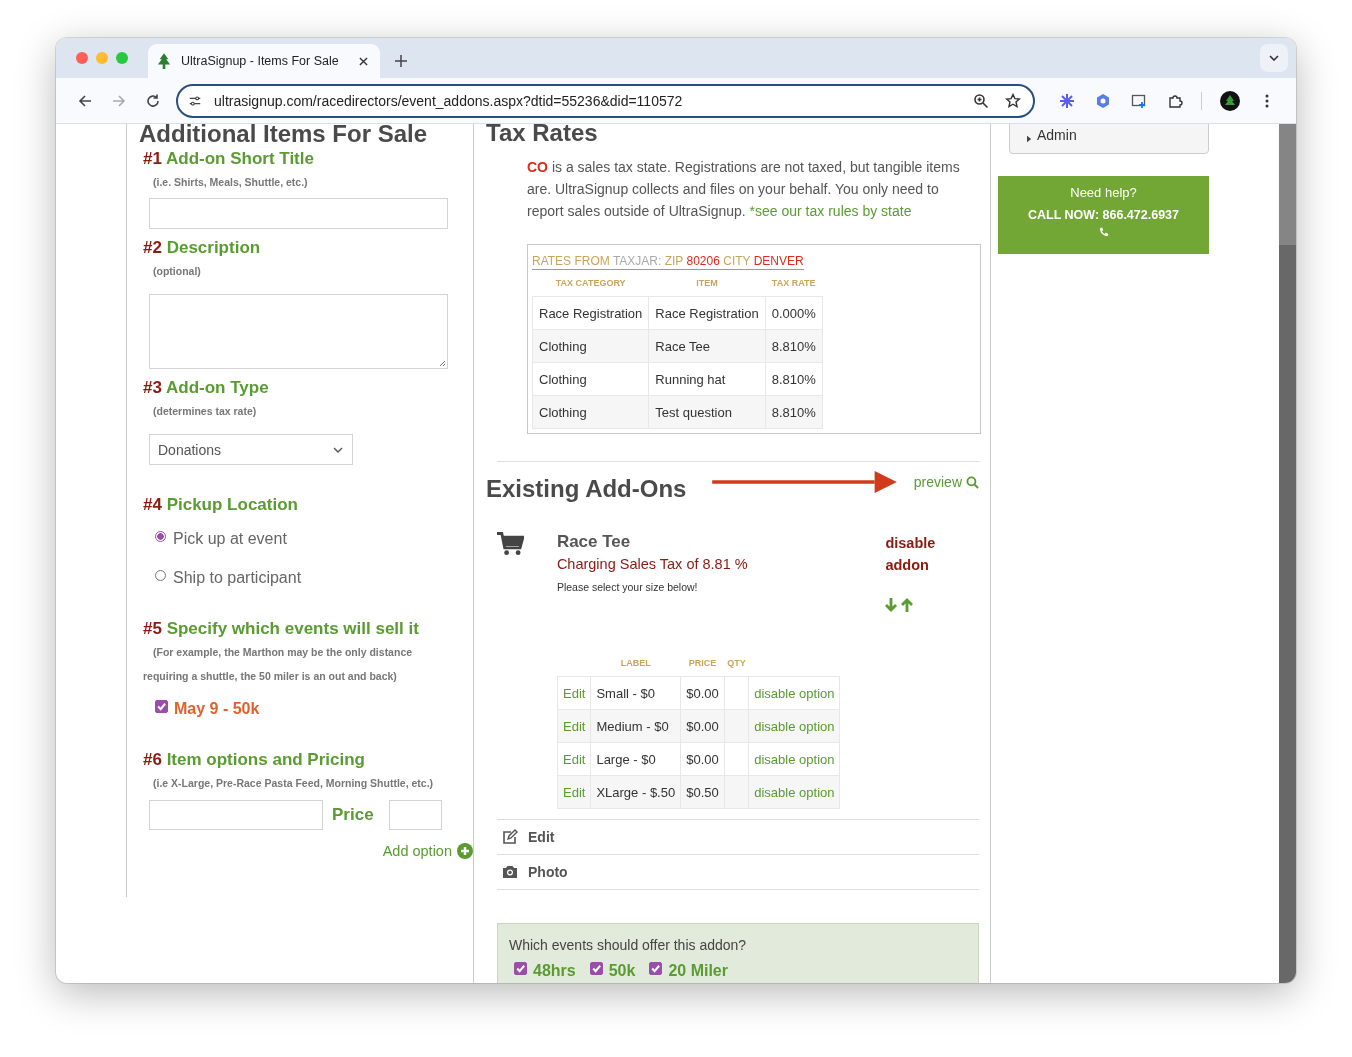 This screenshot has height=1057, width=1352. What do you see at coordinates (510, 872) in the screenshot?
I see `camera-icon` at bounding box center [510, 872].